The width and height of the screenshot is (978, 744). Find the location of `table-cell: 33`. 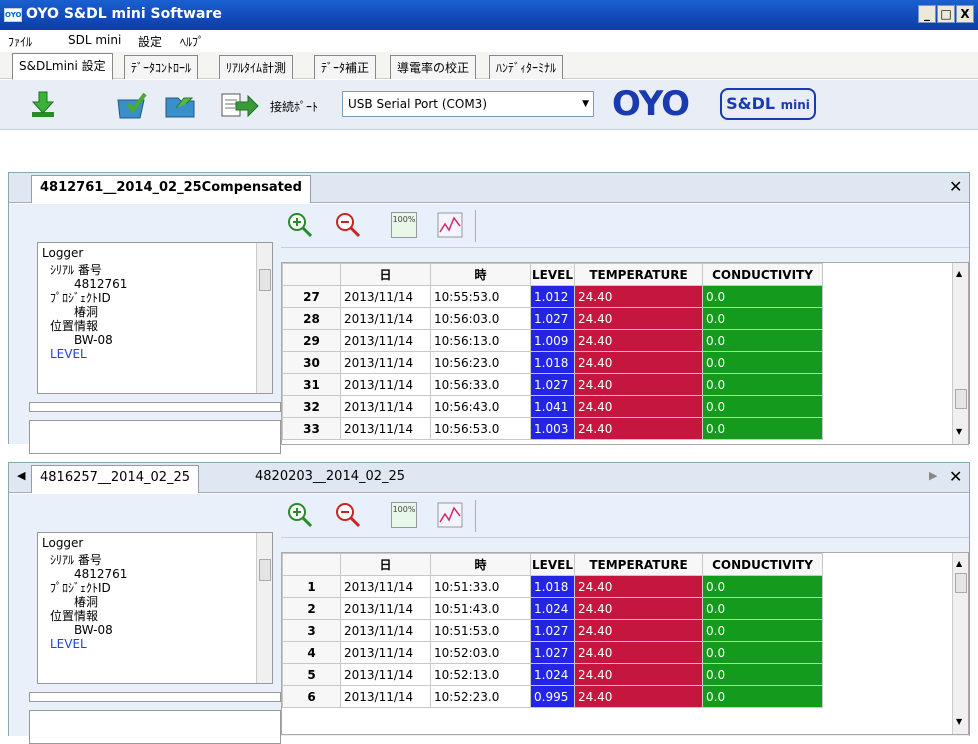

table-cell: 33 is located at coordinates (311, 428).